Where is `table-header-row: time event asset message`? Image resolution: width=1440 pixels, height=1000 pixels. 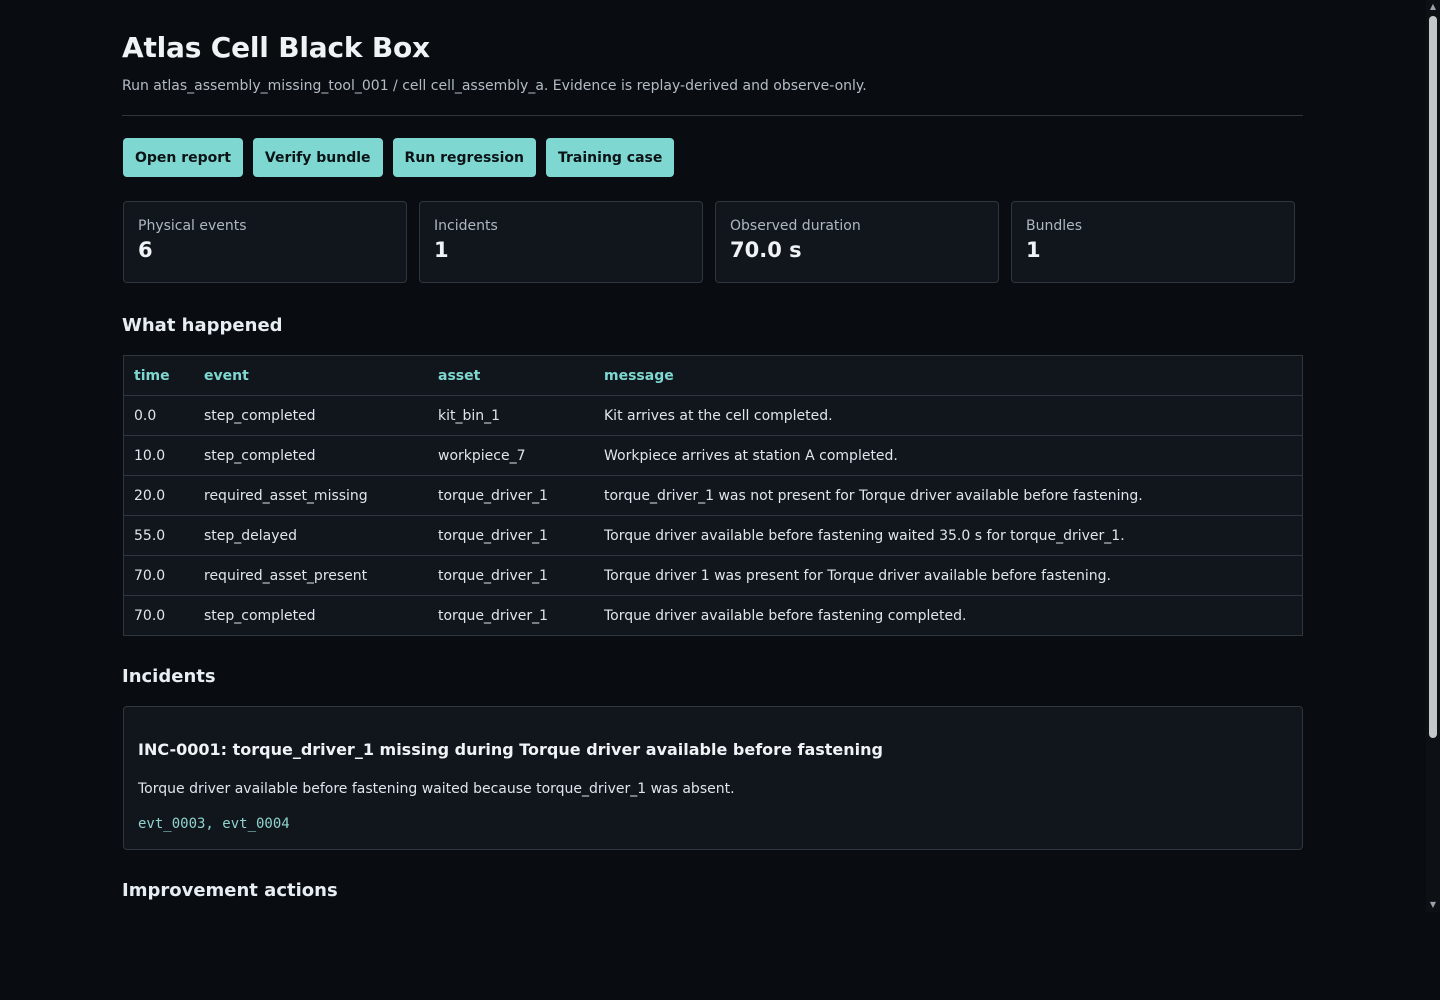 table-header-row: time event asset message is located at coordinates (713, 375).